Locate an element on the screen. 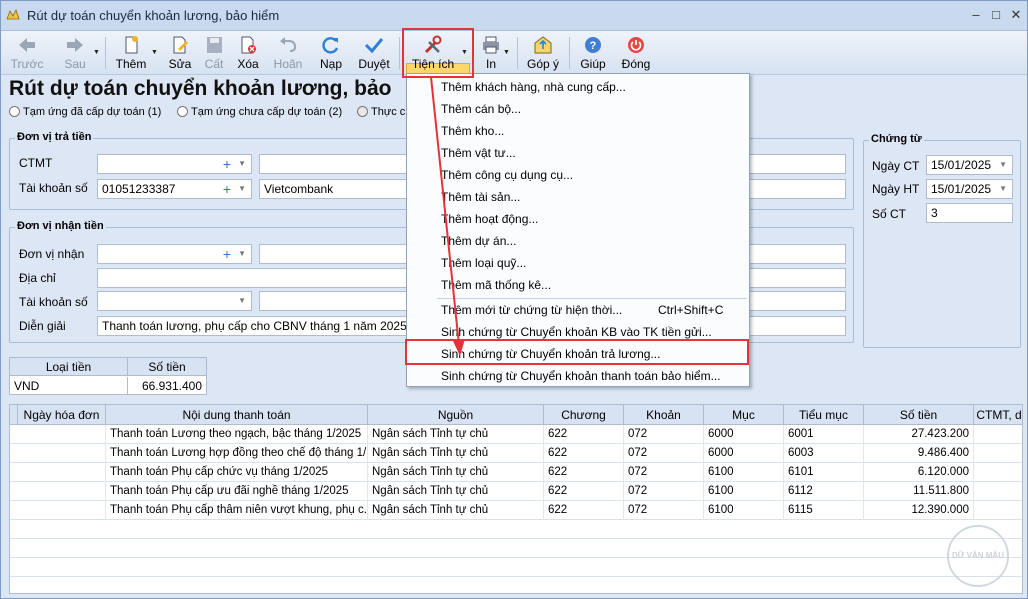  annotation-box-utilities is located at coordinates (438, 53).